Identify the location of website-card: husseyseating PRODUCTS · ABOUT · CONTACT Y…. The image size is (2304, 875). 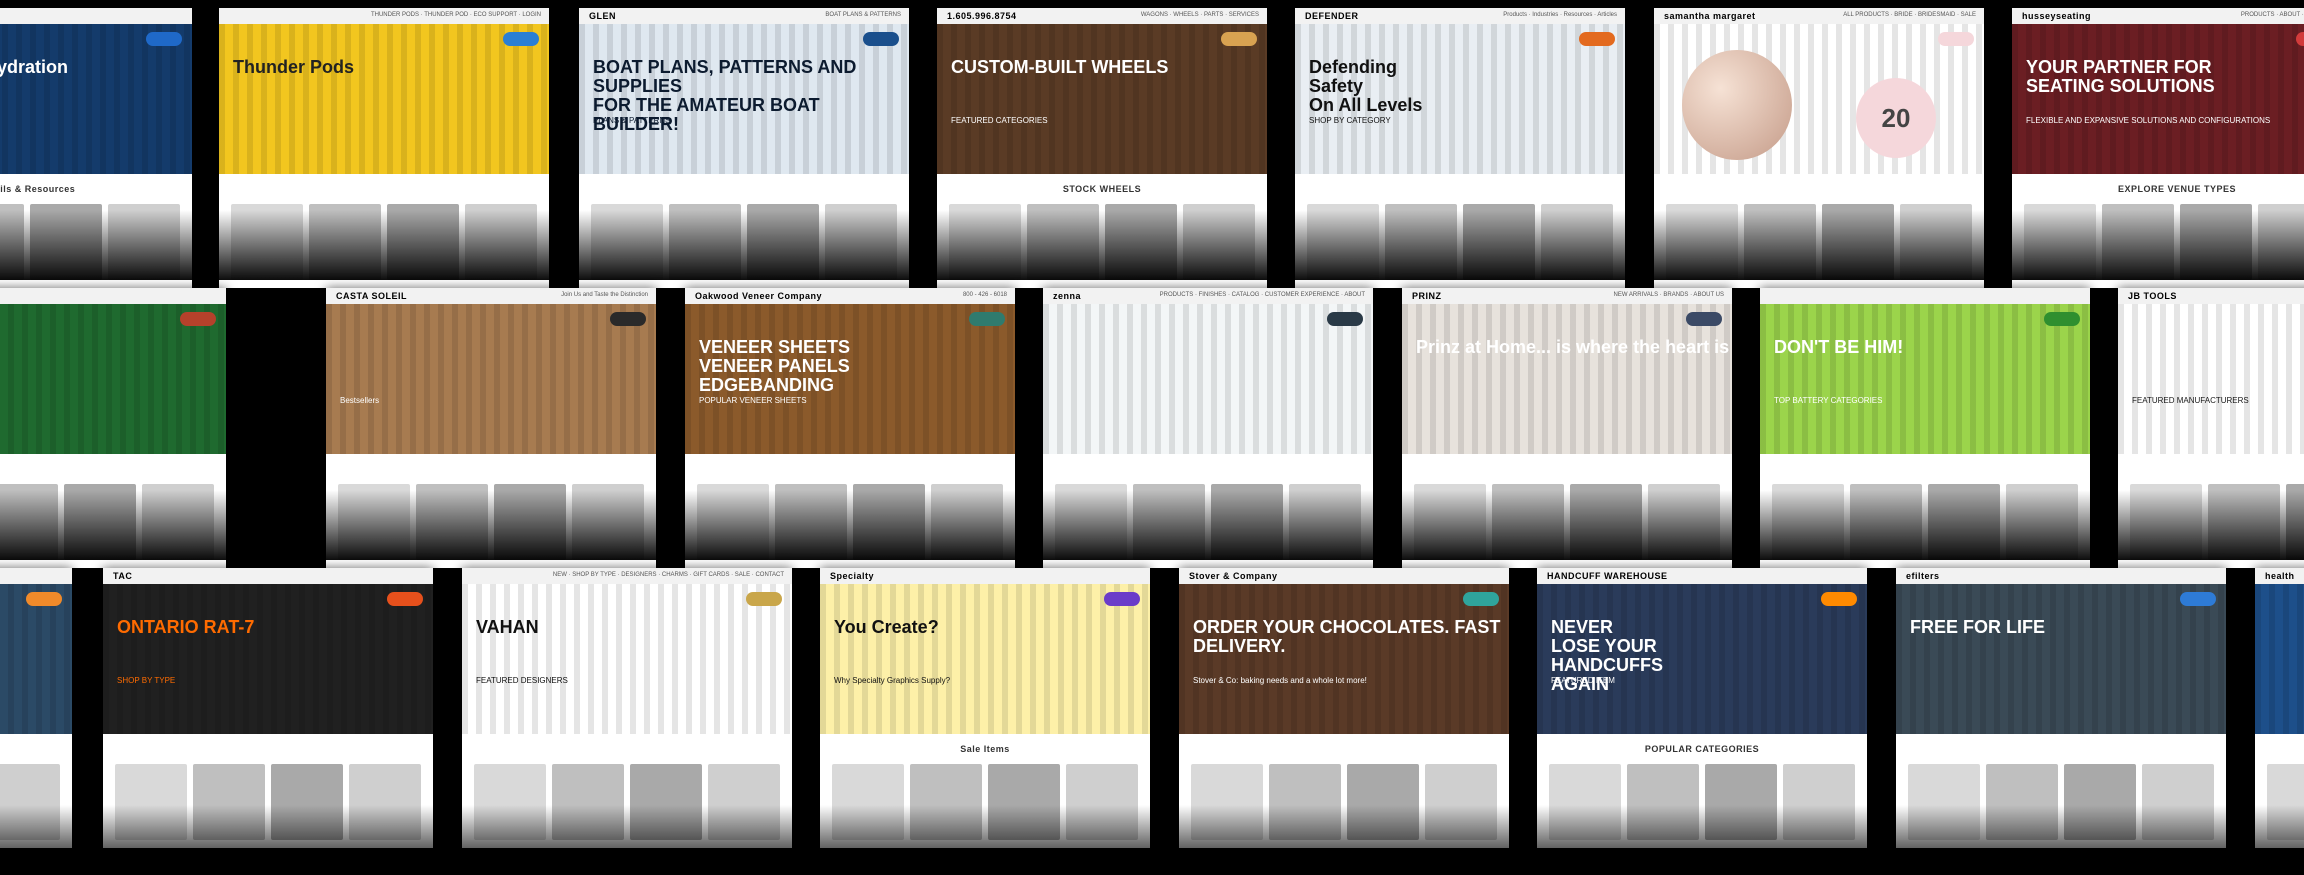
(2158, 148).